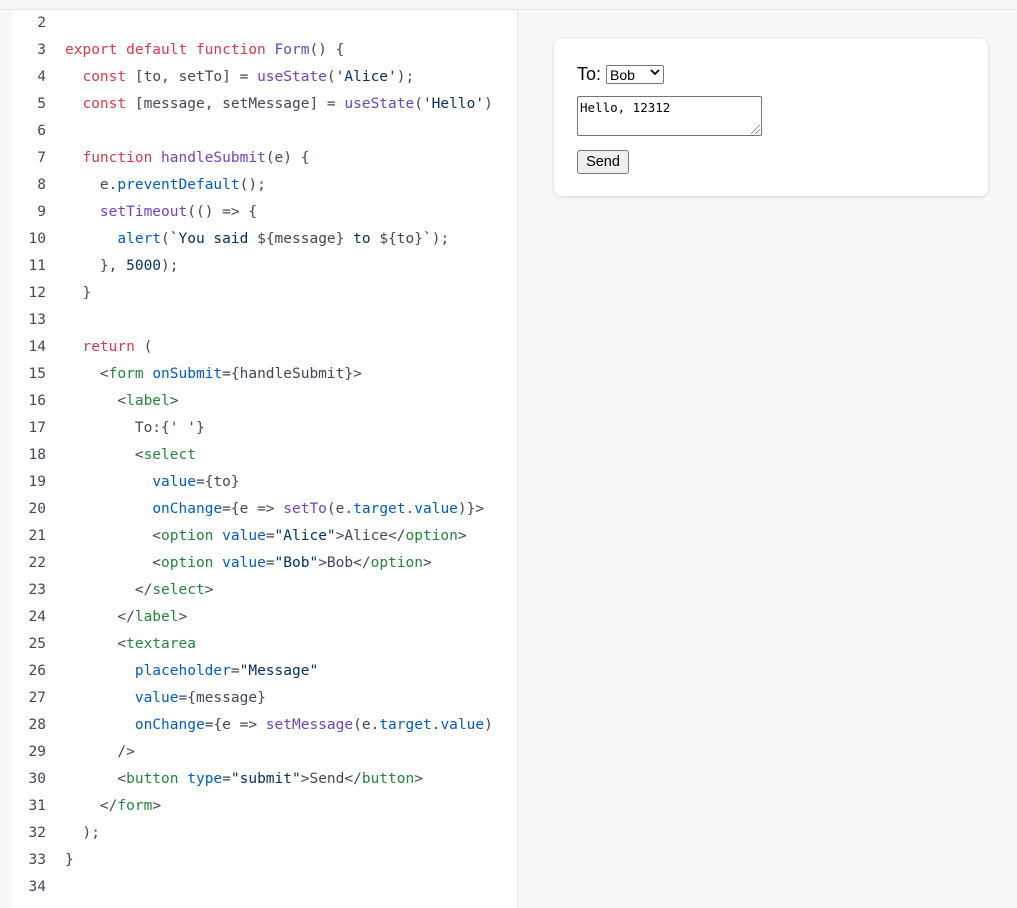 This screenshot has width=1017, height=908. What do you see at coordinates (37, 401) in the screenshot?
I see `line-number: 16` at bounding box center [37, 401].